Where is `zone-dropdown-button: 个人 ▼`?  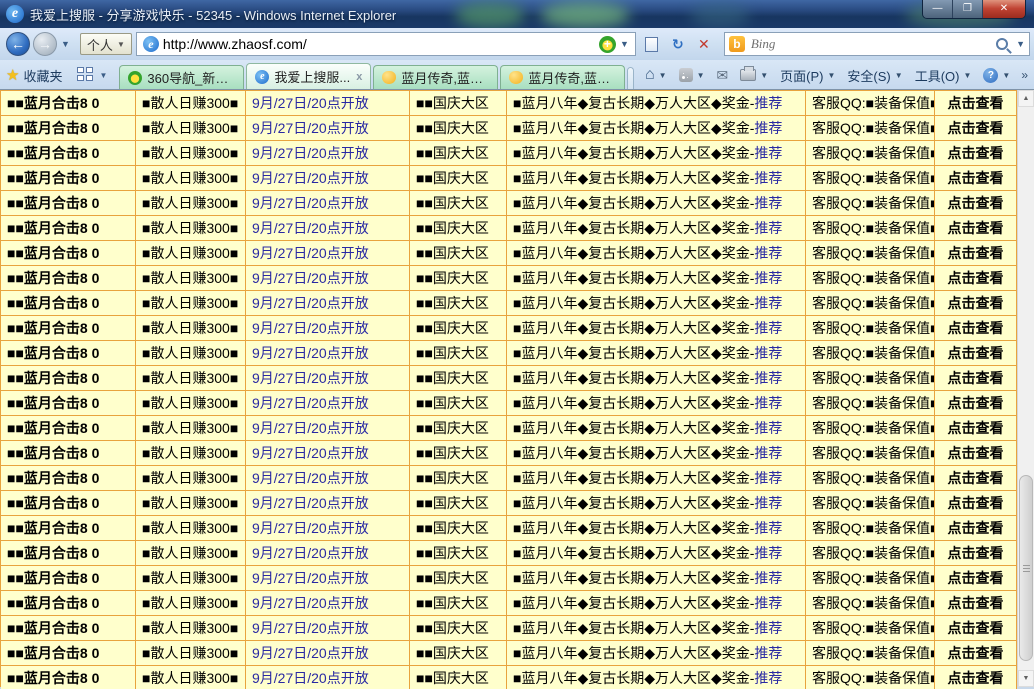 zone-dropdown-button: 个人 ▼ is located at coordinates (105, 44).